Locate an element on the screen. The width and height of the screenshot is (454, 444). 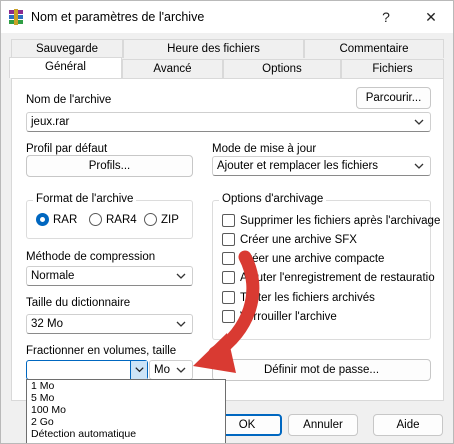
tab-fichiers: Fichiers is located at coordinates (392, 68).